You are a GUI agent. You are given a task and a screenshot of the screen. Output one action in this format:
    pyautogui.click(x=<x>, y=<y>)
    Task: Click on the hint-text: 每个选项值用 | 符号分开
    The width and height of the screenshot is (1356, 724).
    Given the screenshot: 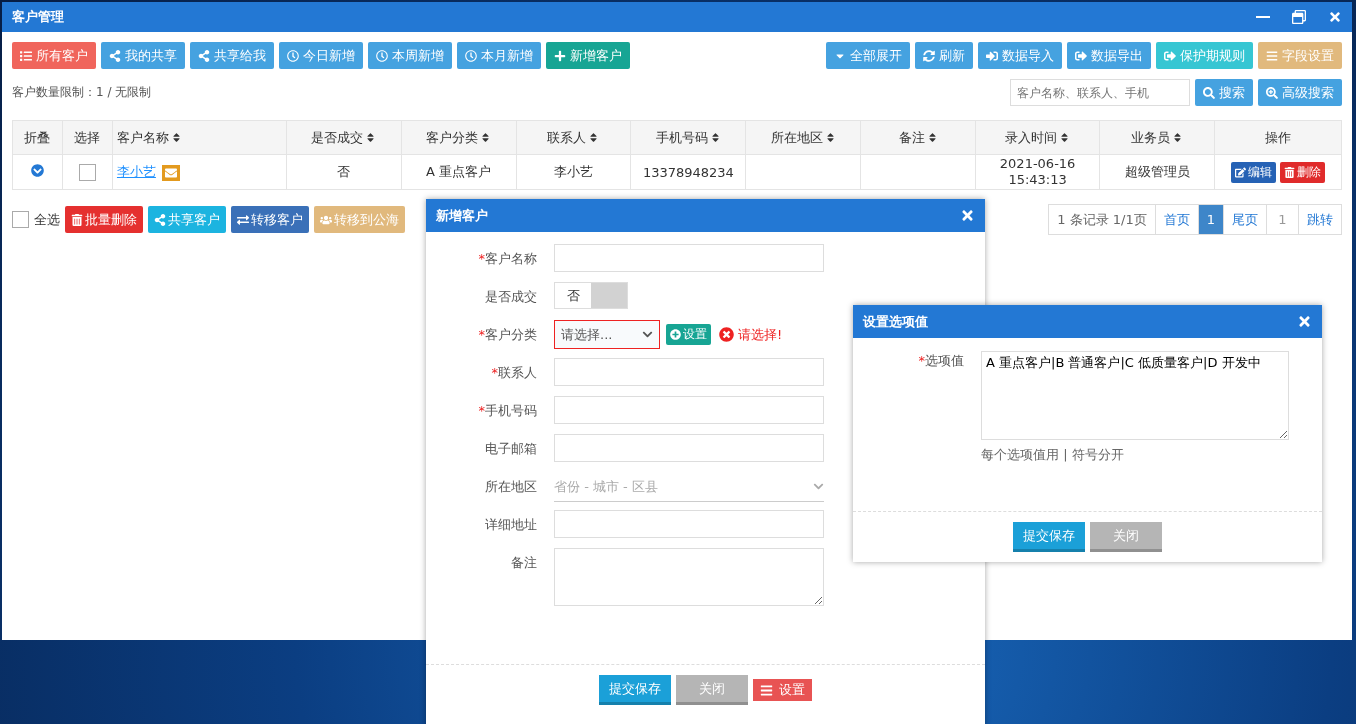 What is the action you would take?
    pyautogui.click(x=1053, y=455)
    